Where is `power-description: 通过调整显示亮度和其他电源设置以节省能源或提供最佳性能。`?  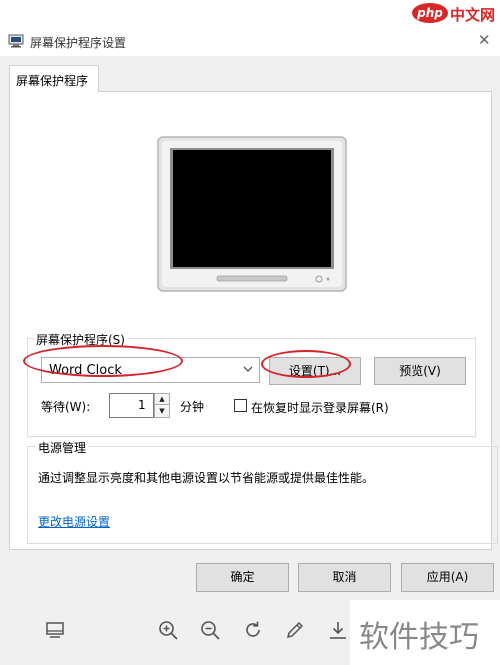
power-description: 通过调整显示亮度和其他电源设置以节省能源或提供最佳性能。 is located at coordinates (206, 478).